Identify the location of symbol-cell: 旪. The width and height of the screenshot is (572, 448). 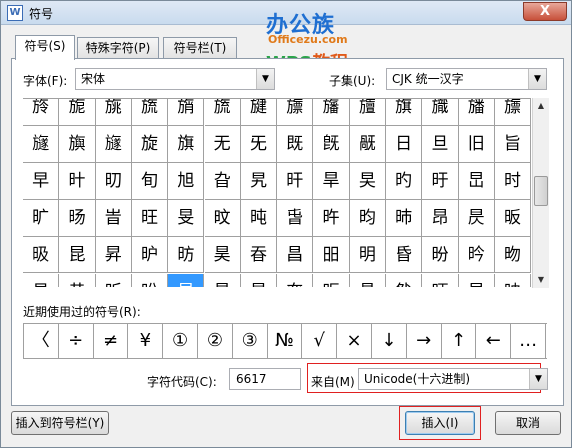
(77, 181).